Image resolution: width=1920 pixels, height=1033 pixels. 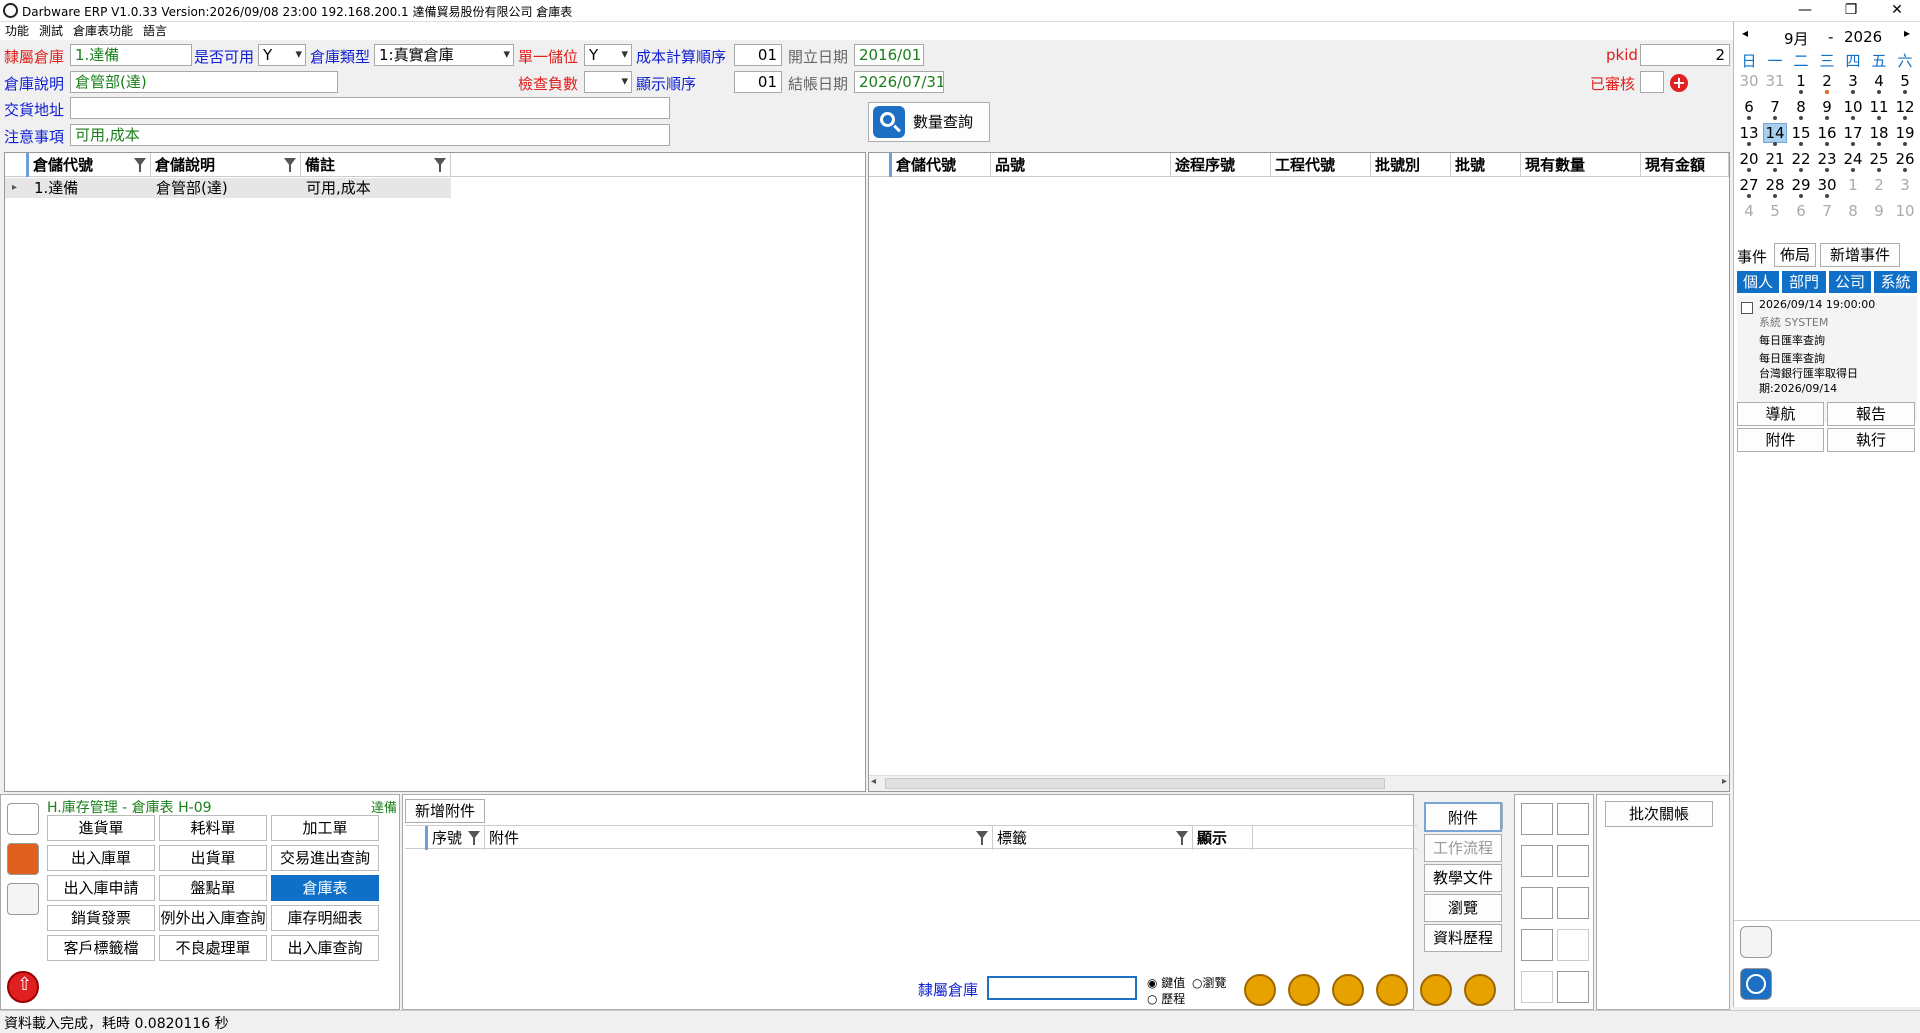 What do you see at coordinates (1853, 159) in the screenshot?
I see `calendar-day: 24` at bounding box center [1853, 159].